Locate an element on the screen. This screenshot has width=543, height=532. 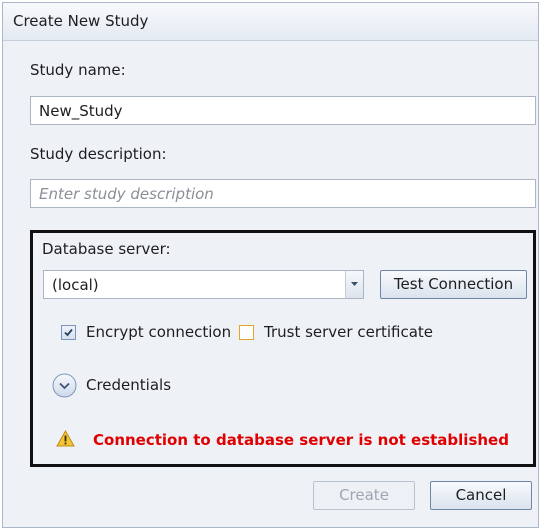
database-server-select: (local) is located at coordinates (203, 284).